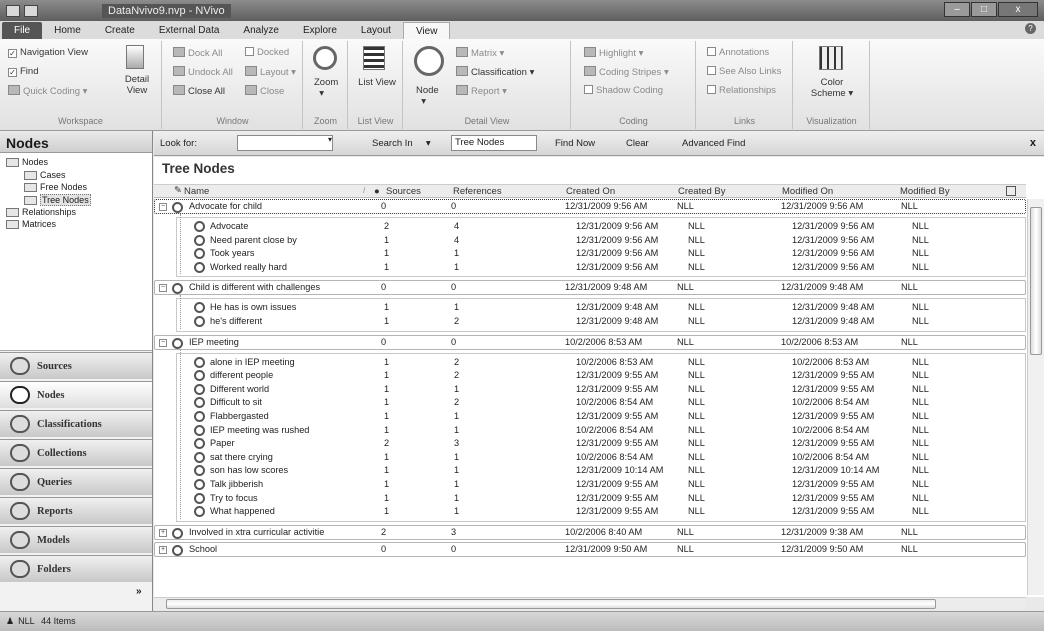 Image resolution: width=1044 pixels, height=631 pixels. I want to click on col-modified-on: Modified On, so click(807, 191).